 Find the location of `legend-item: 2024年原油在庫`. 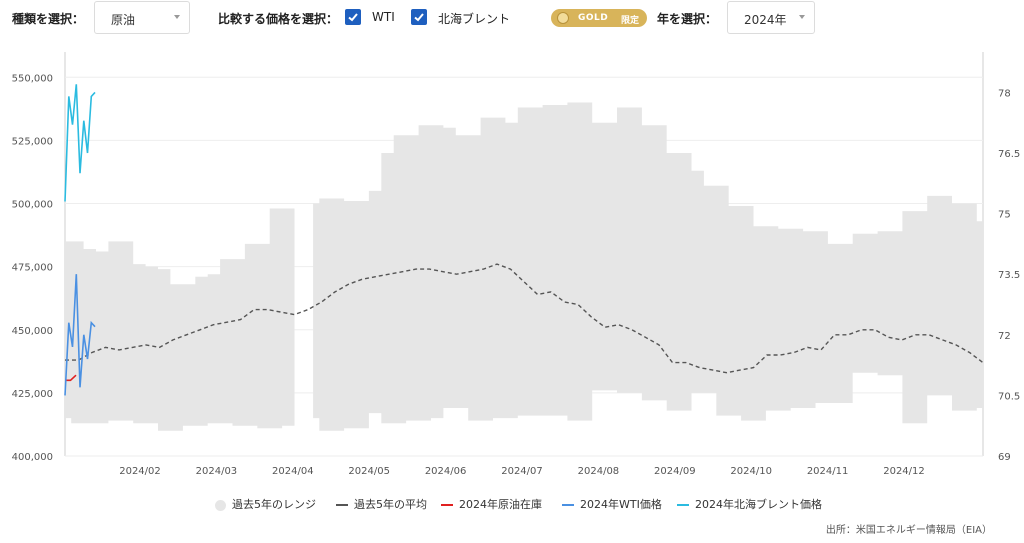

legend-item: 2024年原油在庫 is located at coordinates (491, 504).